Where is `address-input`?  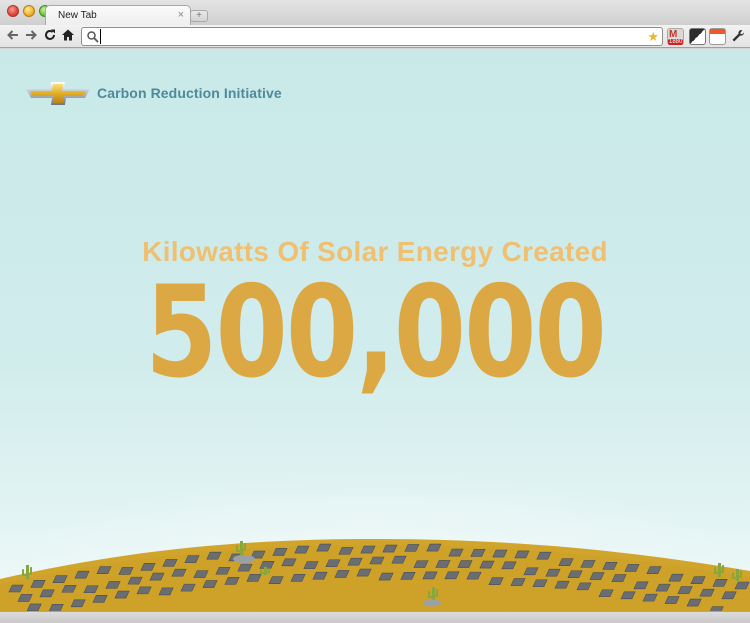 address-input is located at coordinates (365, 36).